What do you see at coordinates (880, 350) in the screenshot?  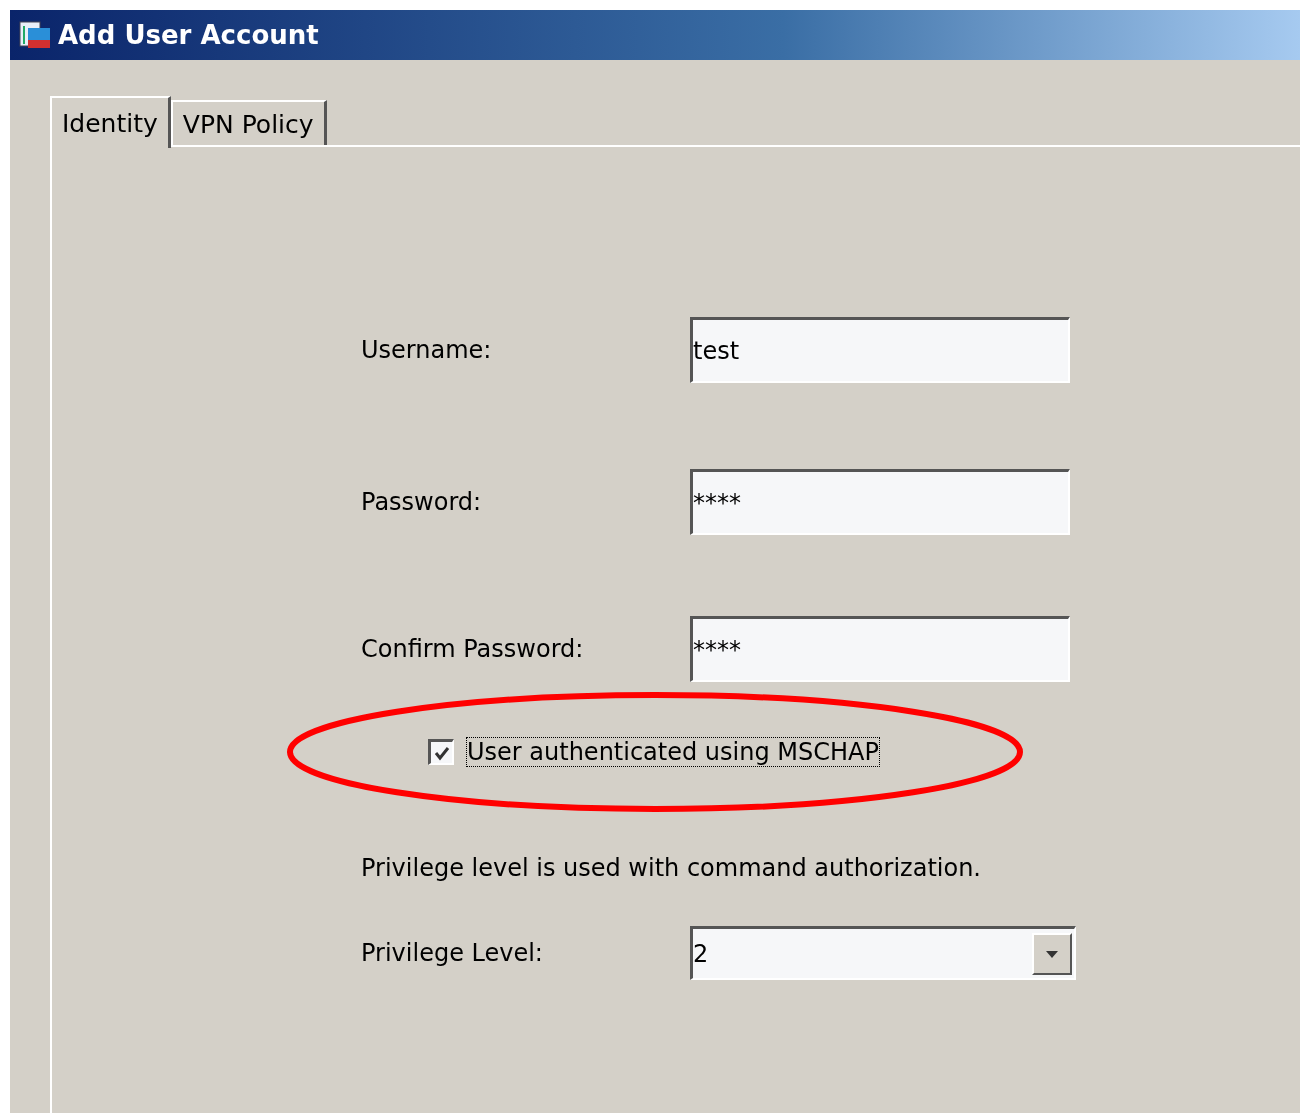 I see `input-field: test` at bounding box center [880, 350].